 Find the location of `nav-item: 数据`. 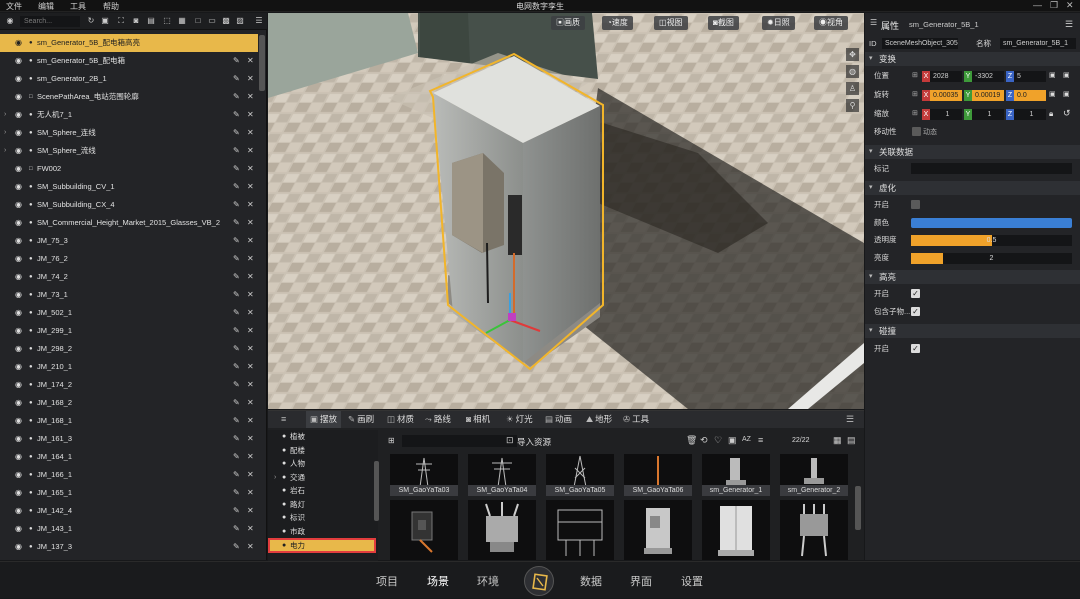

nav-item: 数据 is located at coordinates (591, 581).